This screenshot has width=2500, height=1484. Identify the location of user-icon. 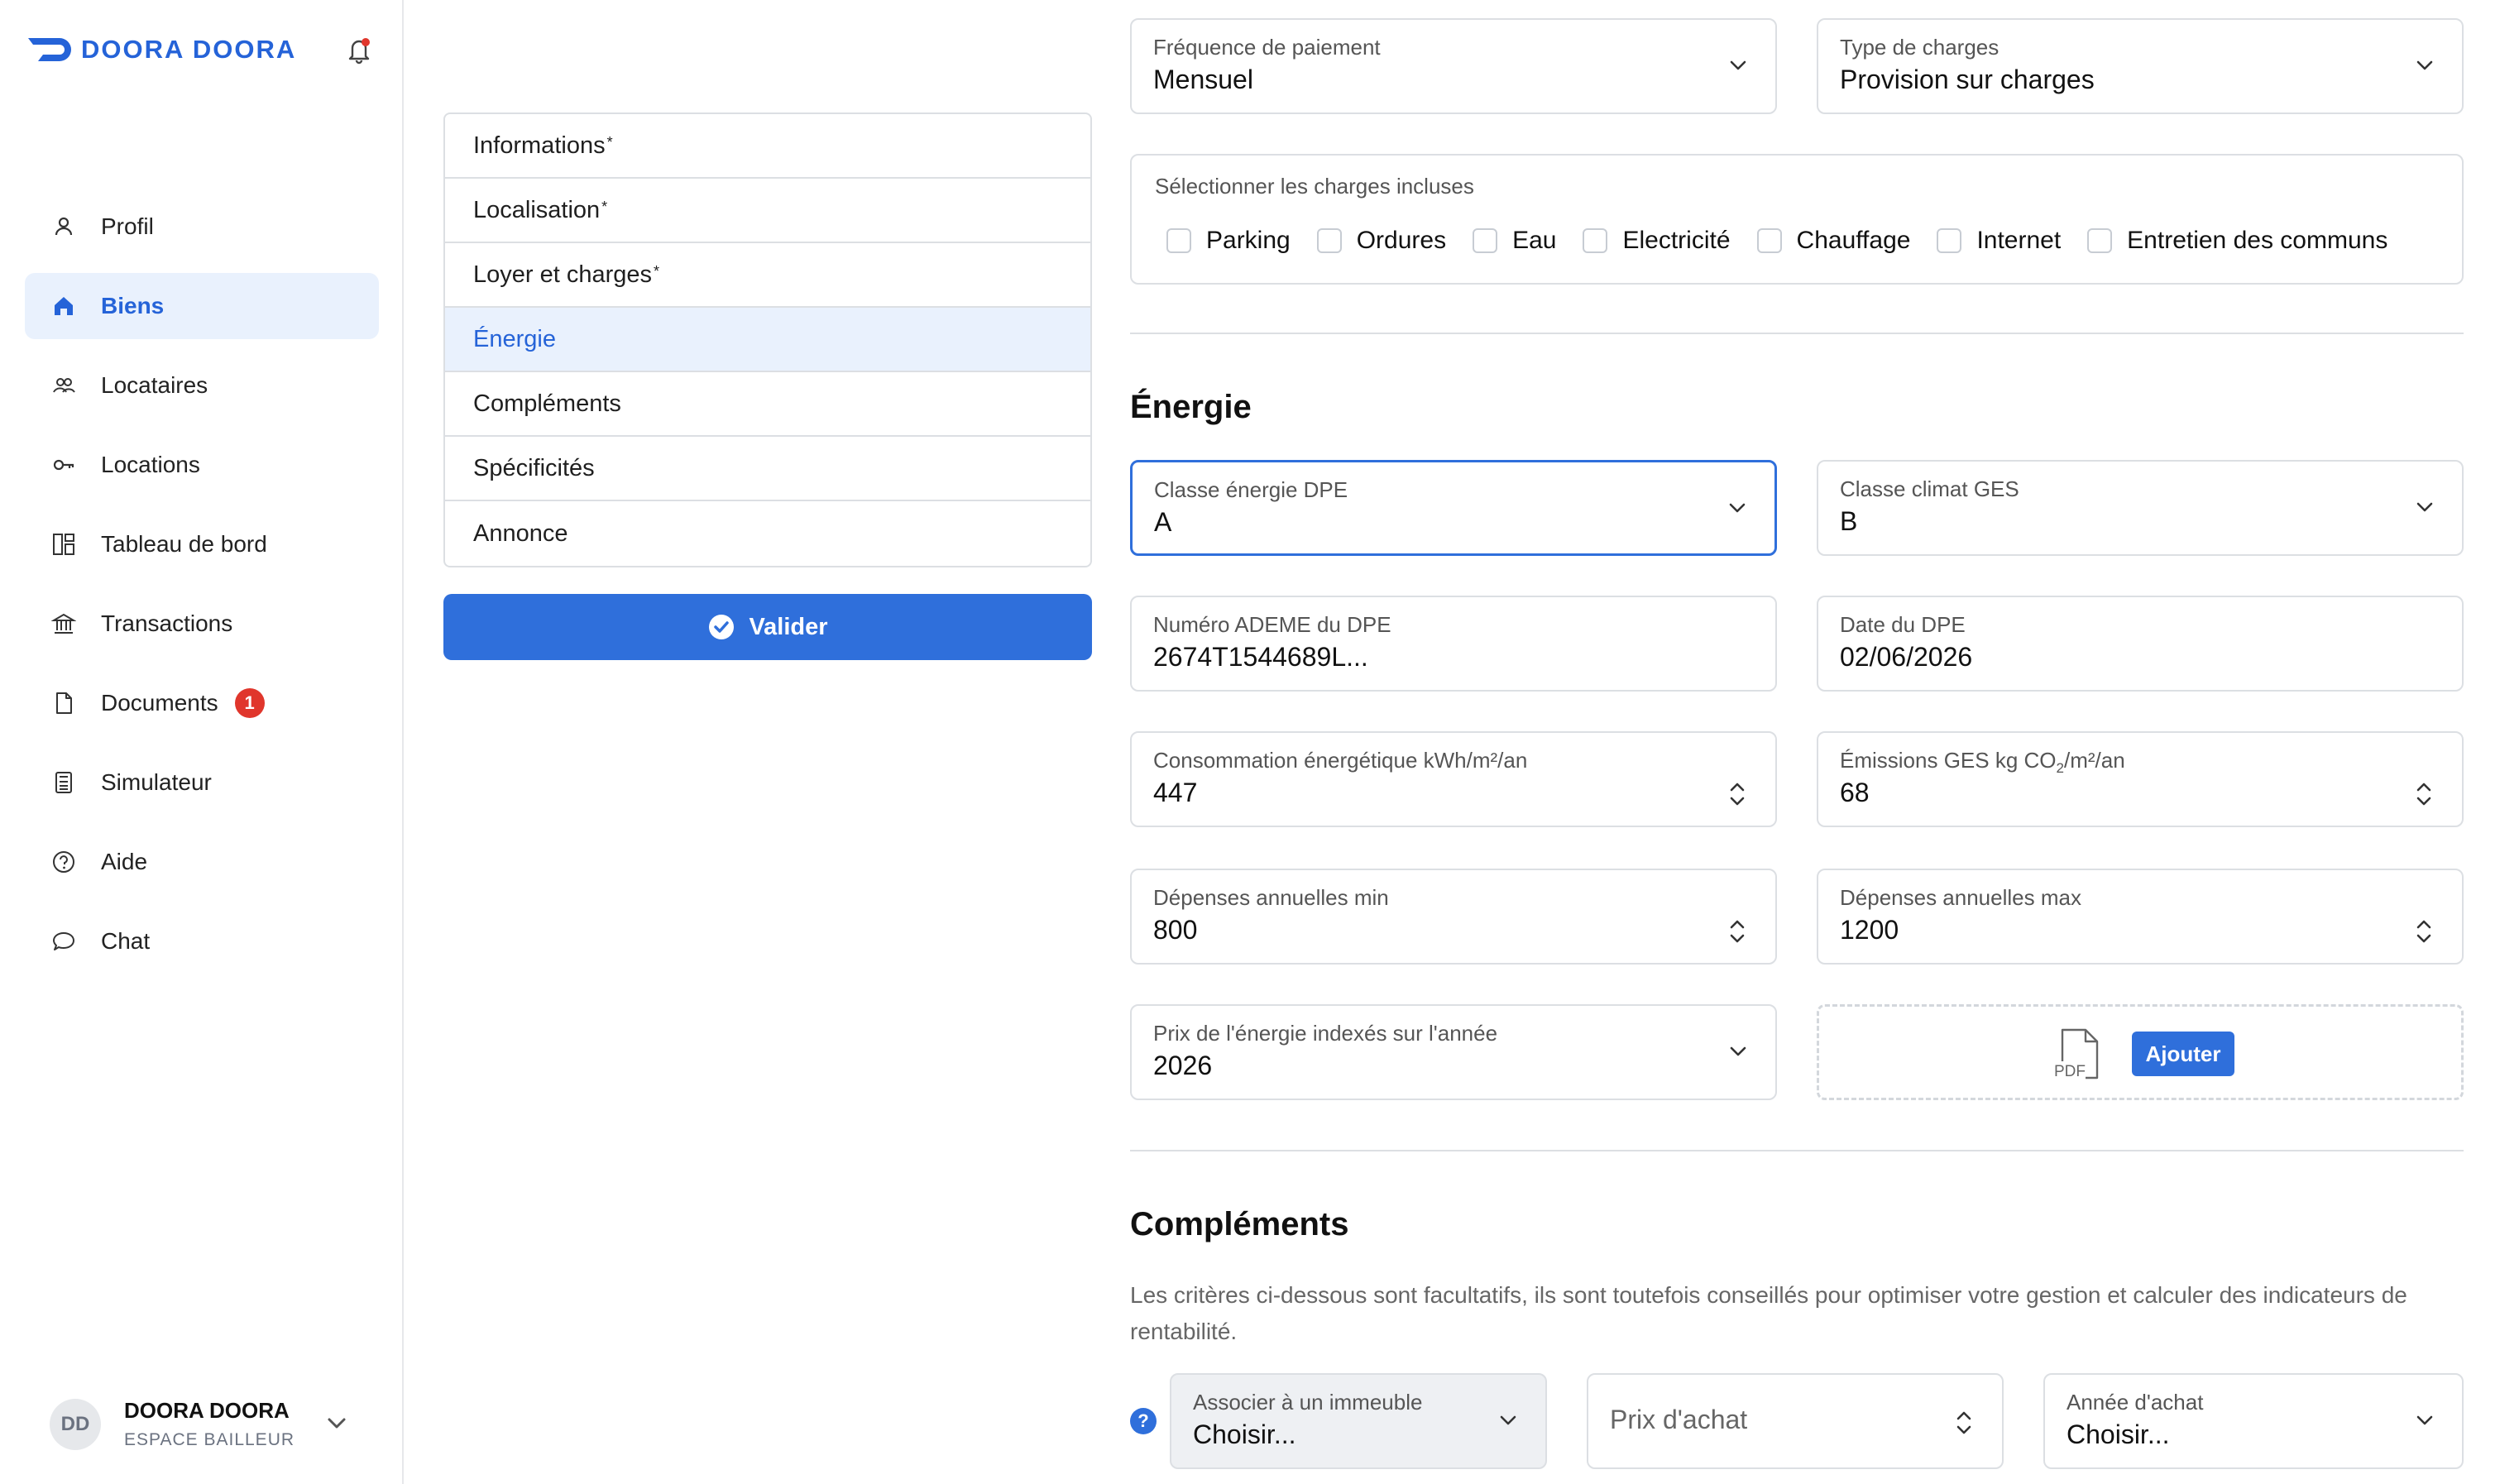
(64, 227).